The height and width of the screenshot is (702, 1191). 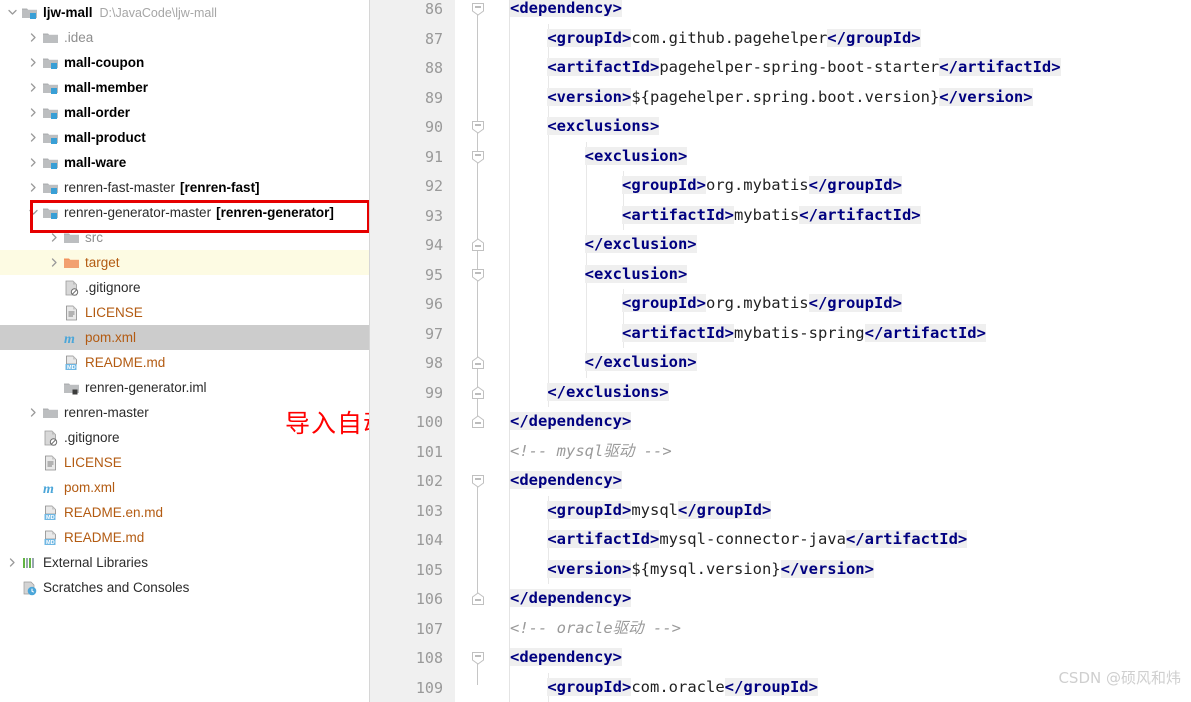 I want to click on line-number: 90, so click(x=433, y=127).